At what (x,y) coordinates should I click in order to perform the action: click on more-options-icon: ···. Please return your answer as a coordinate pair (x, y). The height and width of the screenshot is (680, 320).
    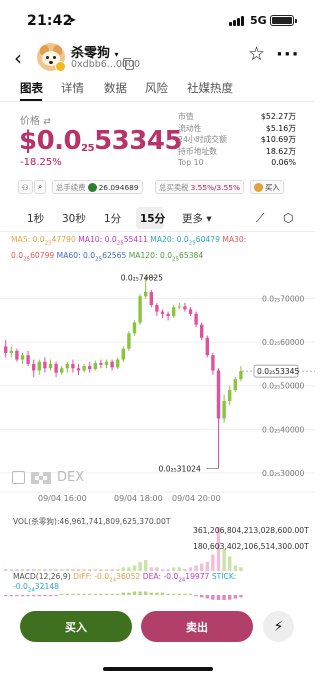
    Looking at the image, I should click on (288, 54).